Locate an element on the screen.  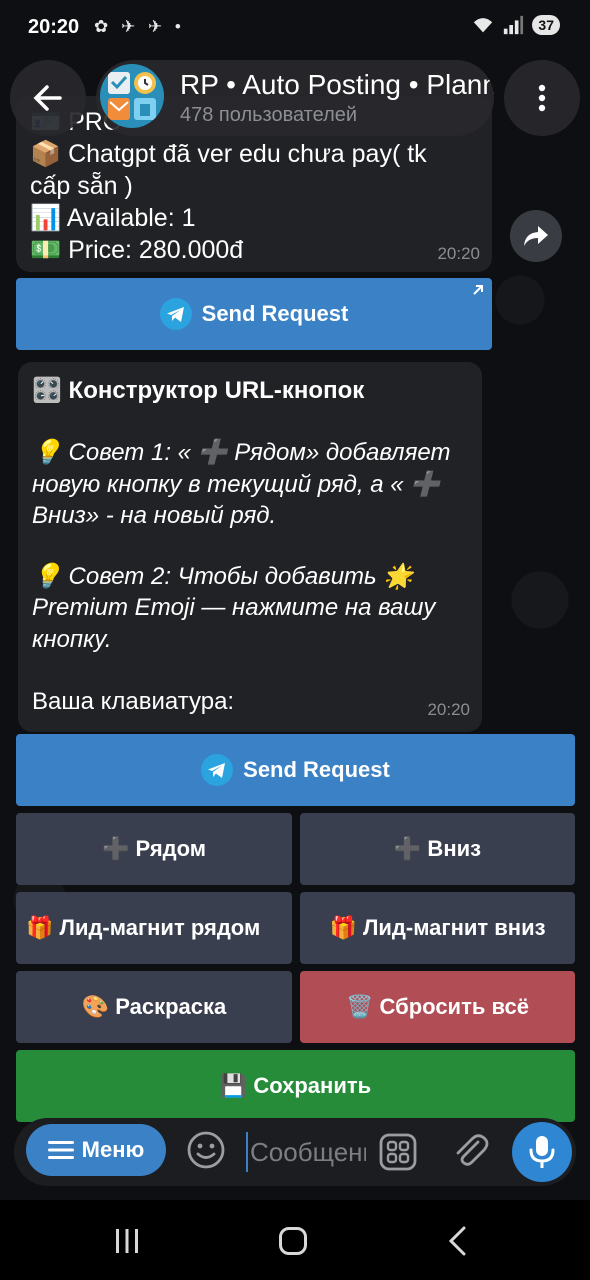
message-line: cấp sẵn ) is located at coordinates (81, 186).